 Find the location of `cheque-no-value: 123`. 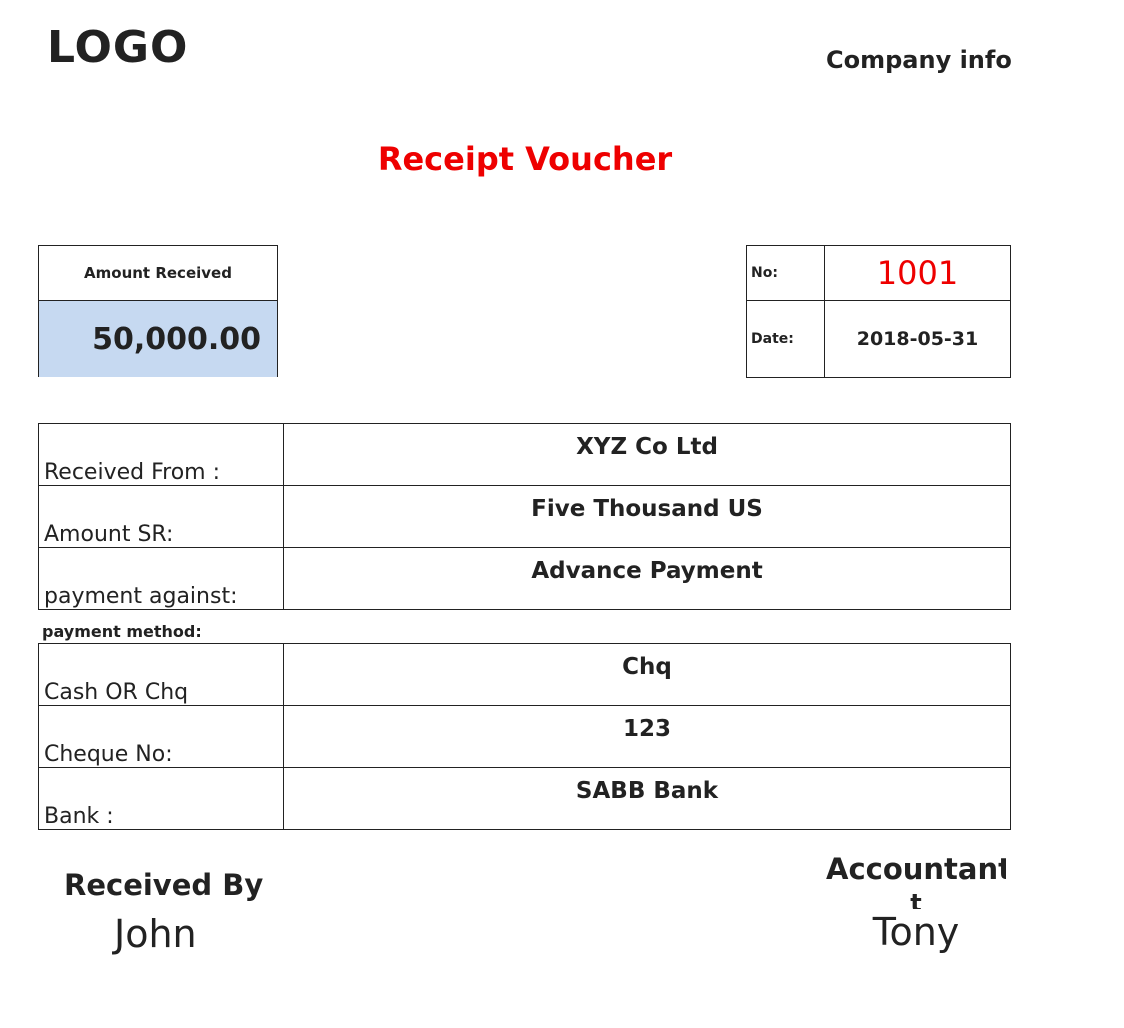

cheque-no-value: 123 is located at coordinates (647, 736).